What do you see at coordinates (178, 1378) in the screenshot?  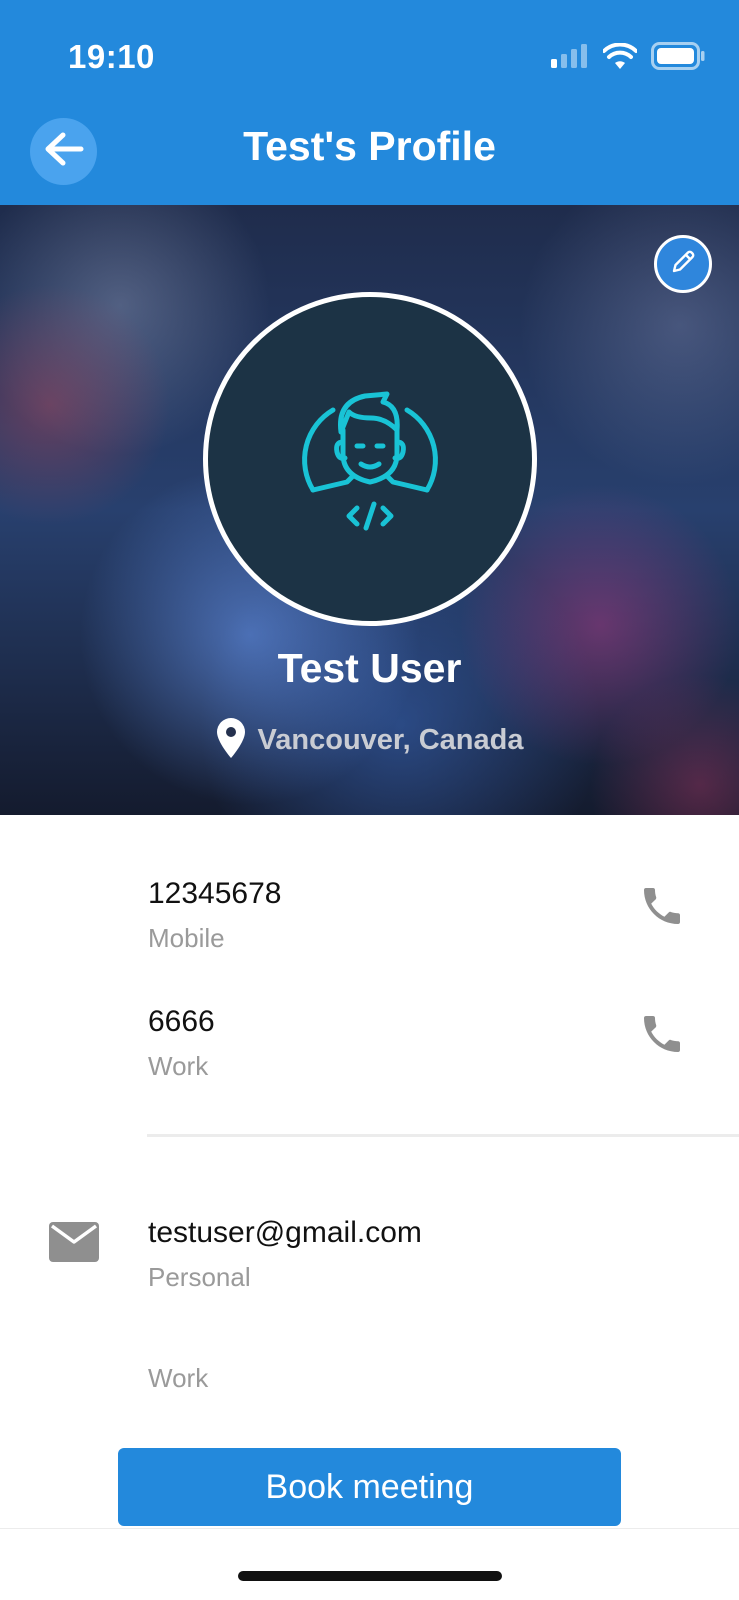 I see `email-type-label: Work` at bounding box center [178, 1378].